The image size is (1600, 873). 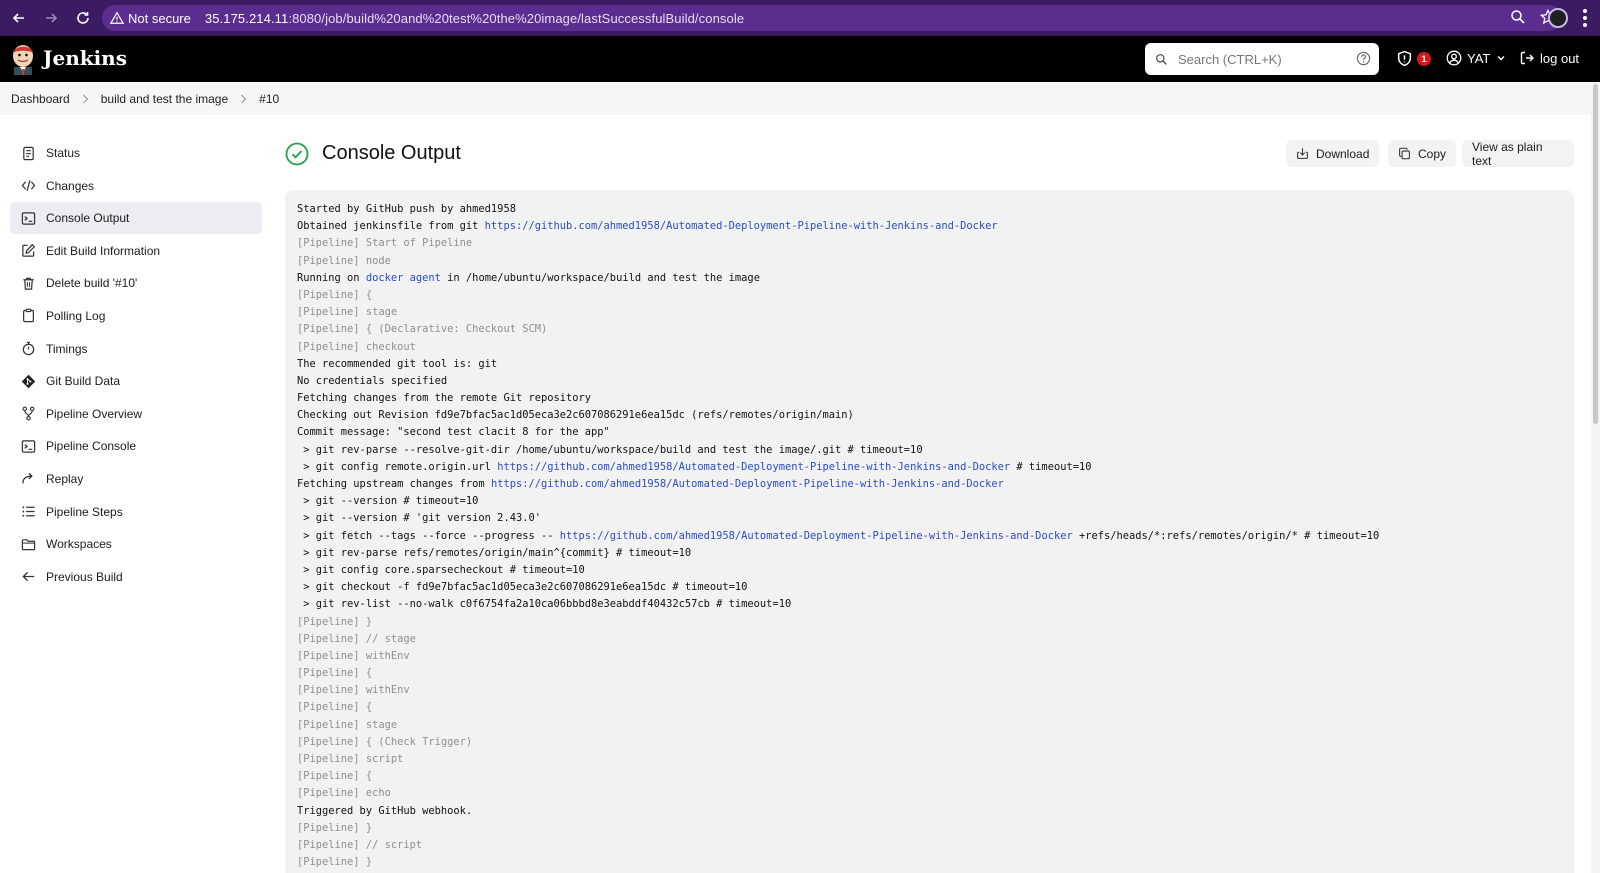 I want to click on chevron-down-icon, so click(x=1501, y=58).